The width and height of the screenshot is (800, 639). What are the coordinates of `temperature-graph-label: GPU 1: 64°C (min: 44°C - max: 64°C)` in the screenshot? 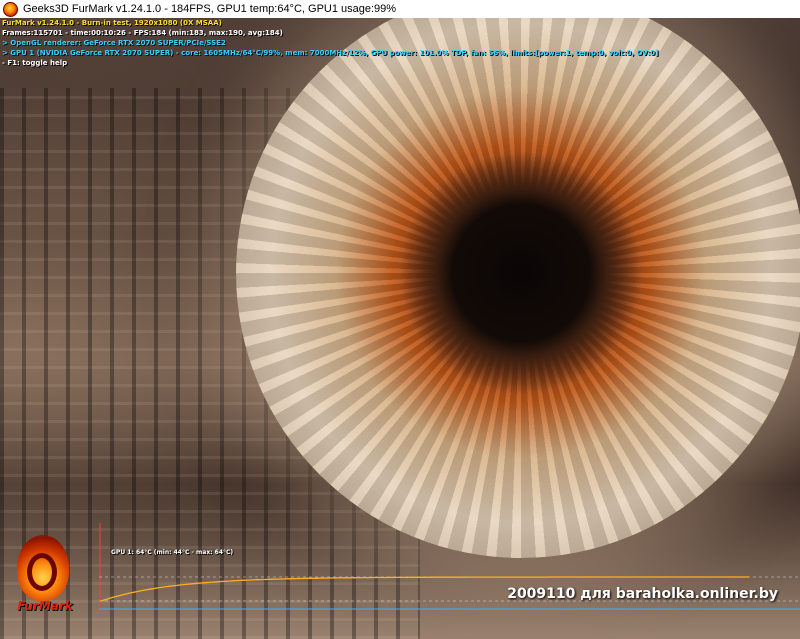 It's located at (172, 552).